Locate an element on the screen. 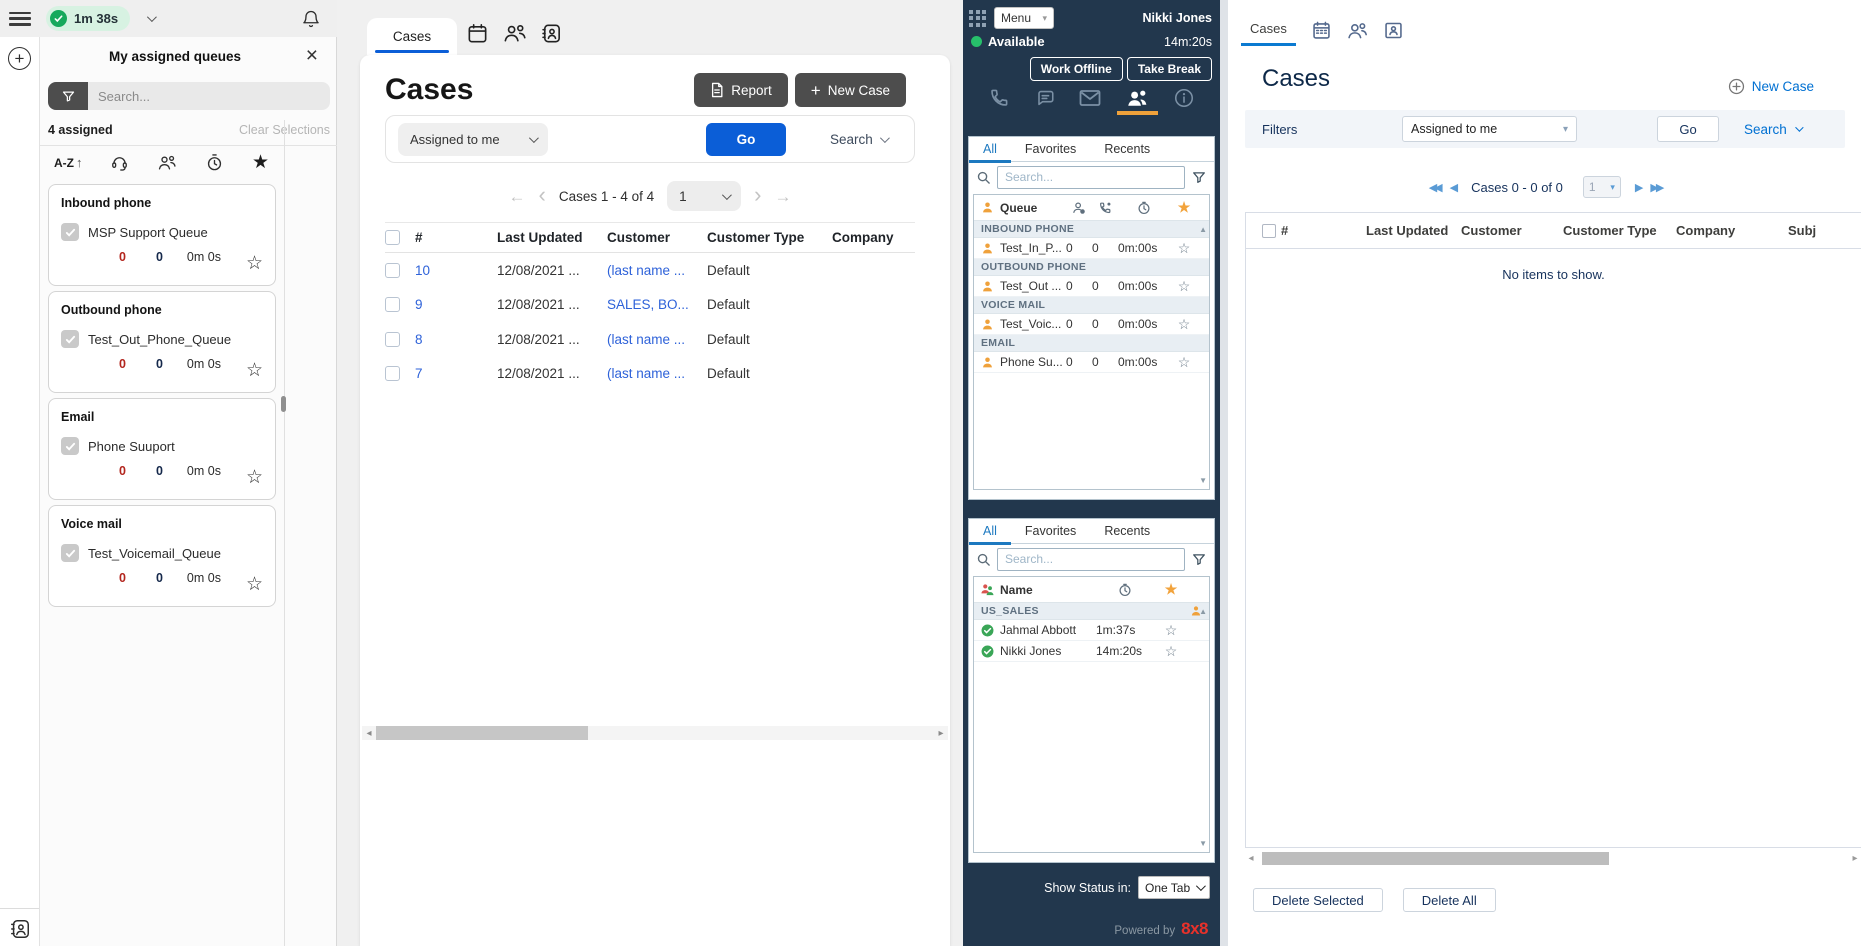 The width and height of the screenshot is (1861, 946). next-page-chevron-icon: › is located at coordinates (757, 194).